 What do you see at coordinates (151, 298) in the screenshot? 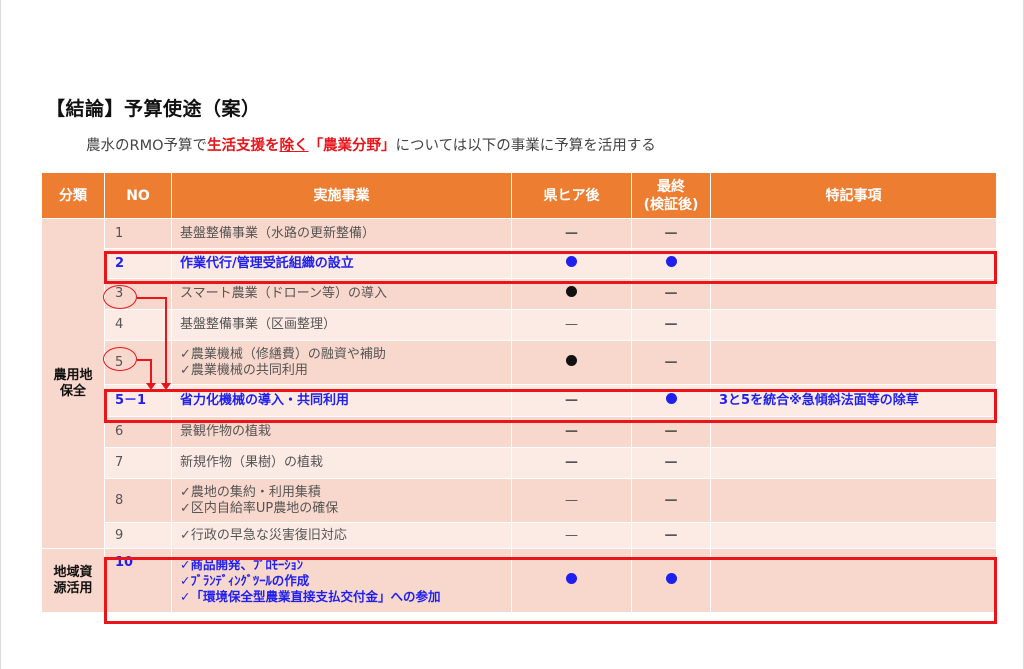
I see `arrow-line-3-h` at bounding box center [151, 298].